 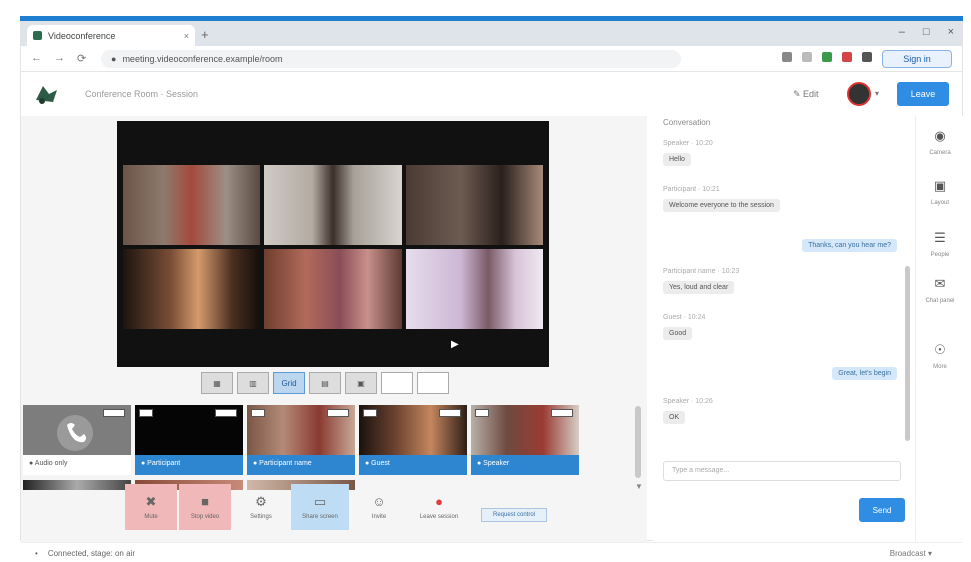 What do you see at coordinates (902, 32) in the screenshot?
I see `minimize-button: –` at bounding box center [902, 32].